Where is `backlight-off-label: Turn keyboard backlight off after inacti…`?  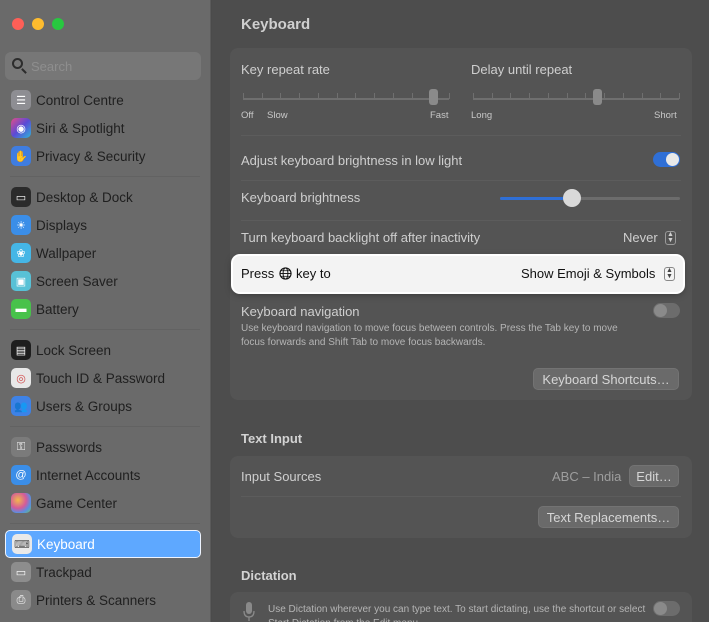
backlight-off-label: Turn keyboard backlight off after inacti… is located at coordinates (361, 237).